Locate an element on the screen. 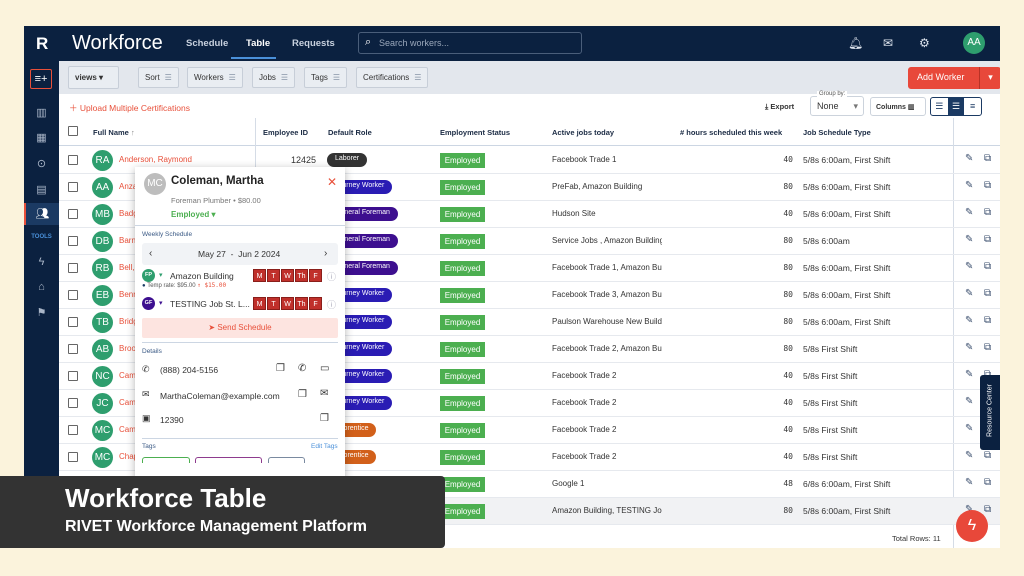 This screenshot has width=1024, height=576. flag-icon: ⚑ is located at coordinates (41, 312).